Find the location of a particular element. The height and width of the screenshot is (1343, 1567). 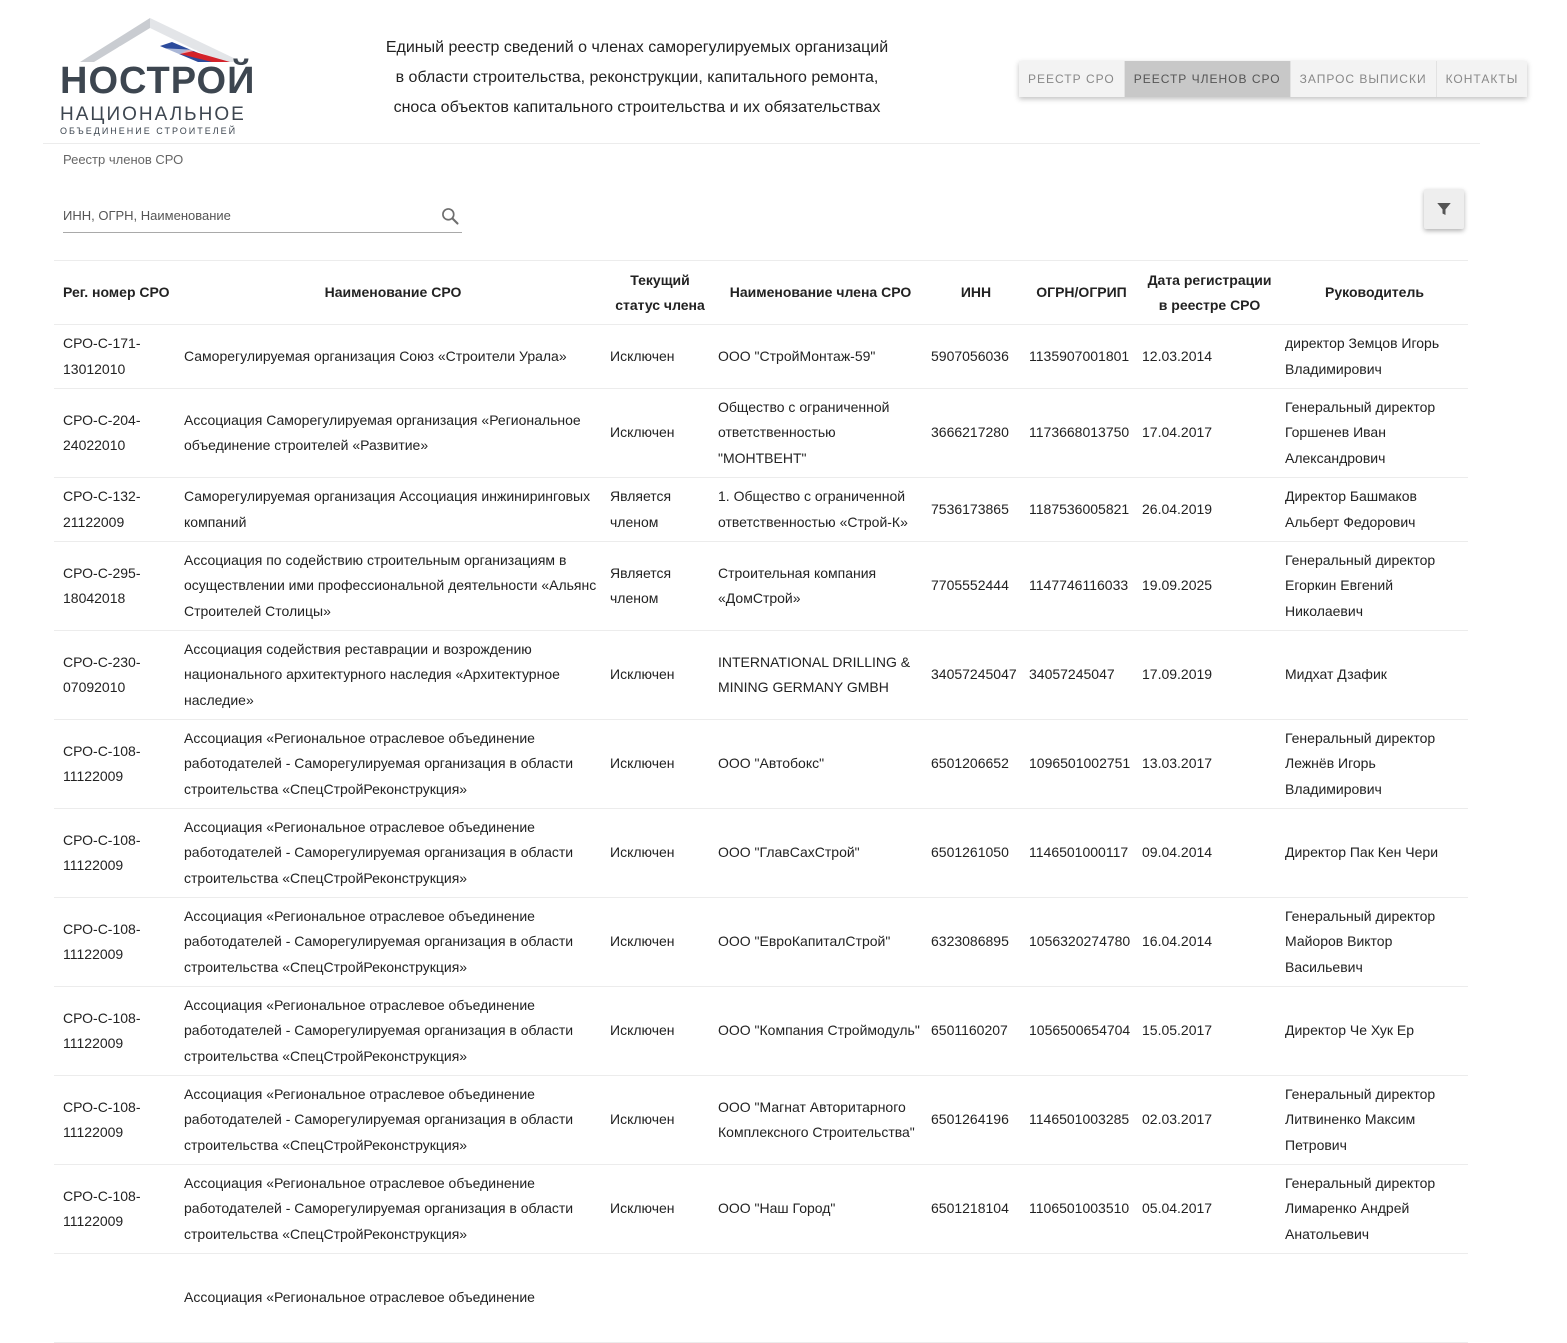

logo-roof-graphic is located at coordinates (161, 40).